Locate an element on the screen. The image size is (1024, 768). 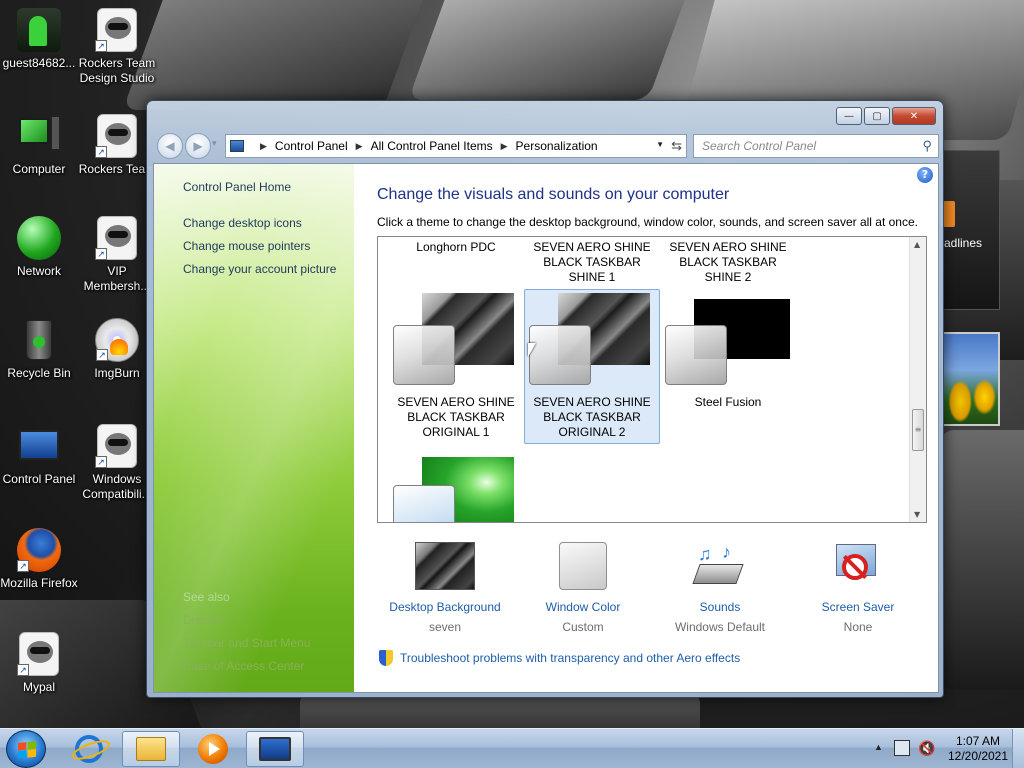
change-account-picture-link: Change your account picture is located at coordinates (259, 269).